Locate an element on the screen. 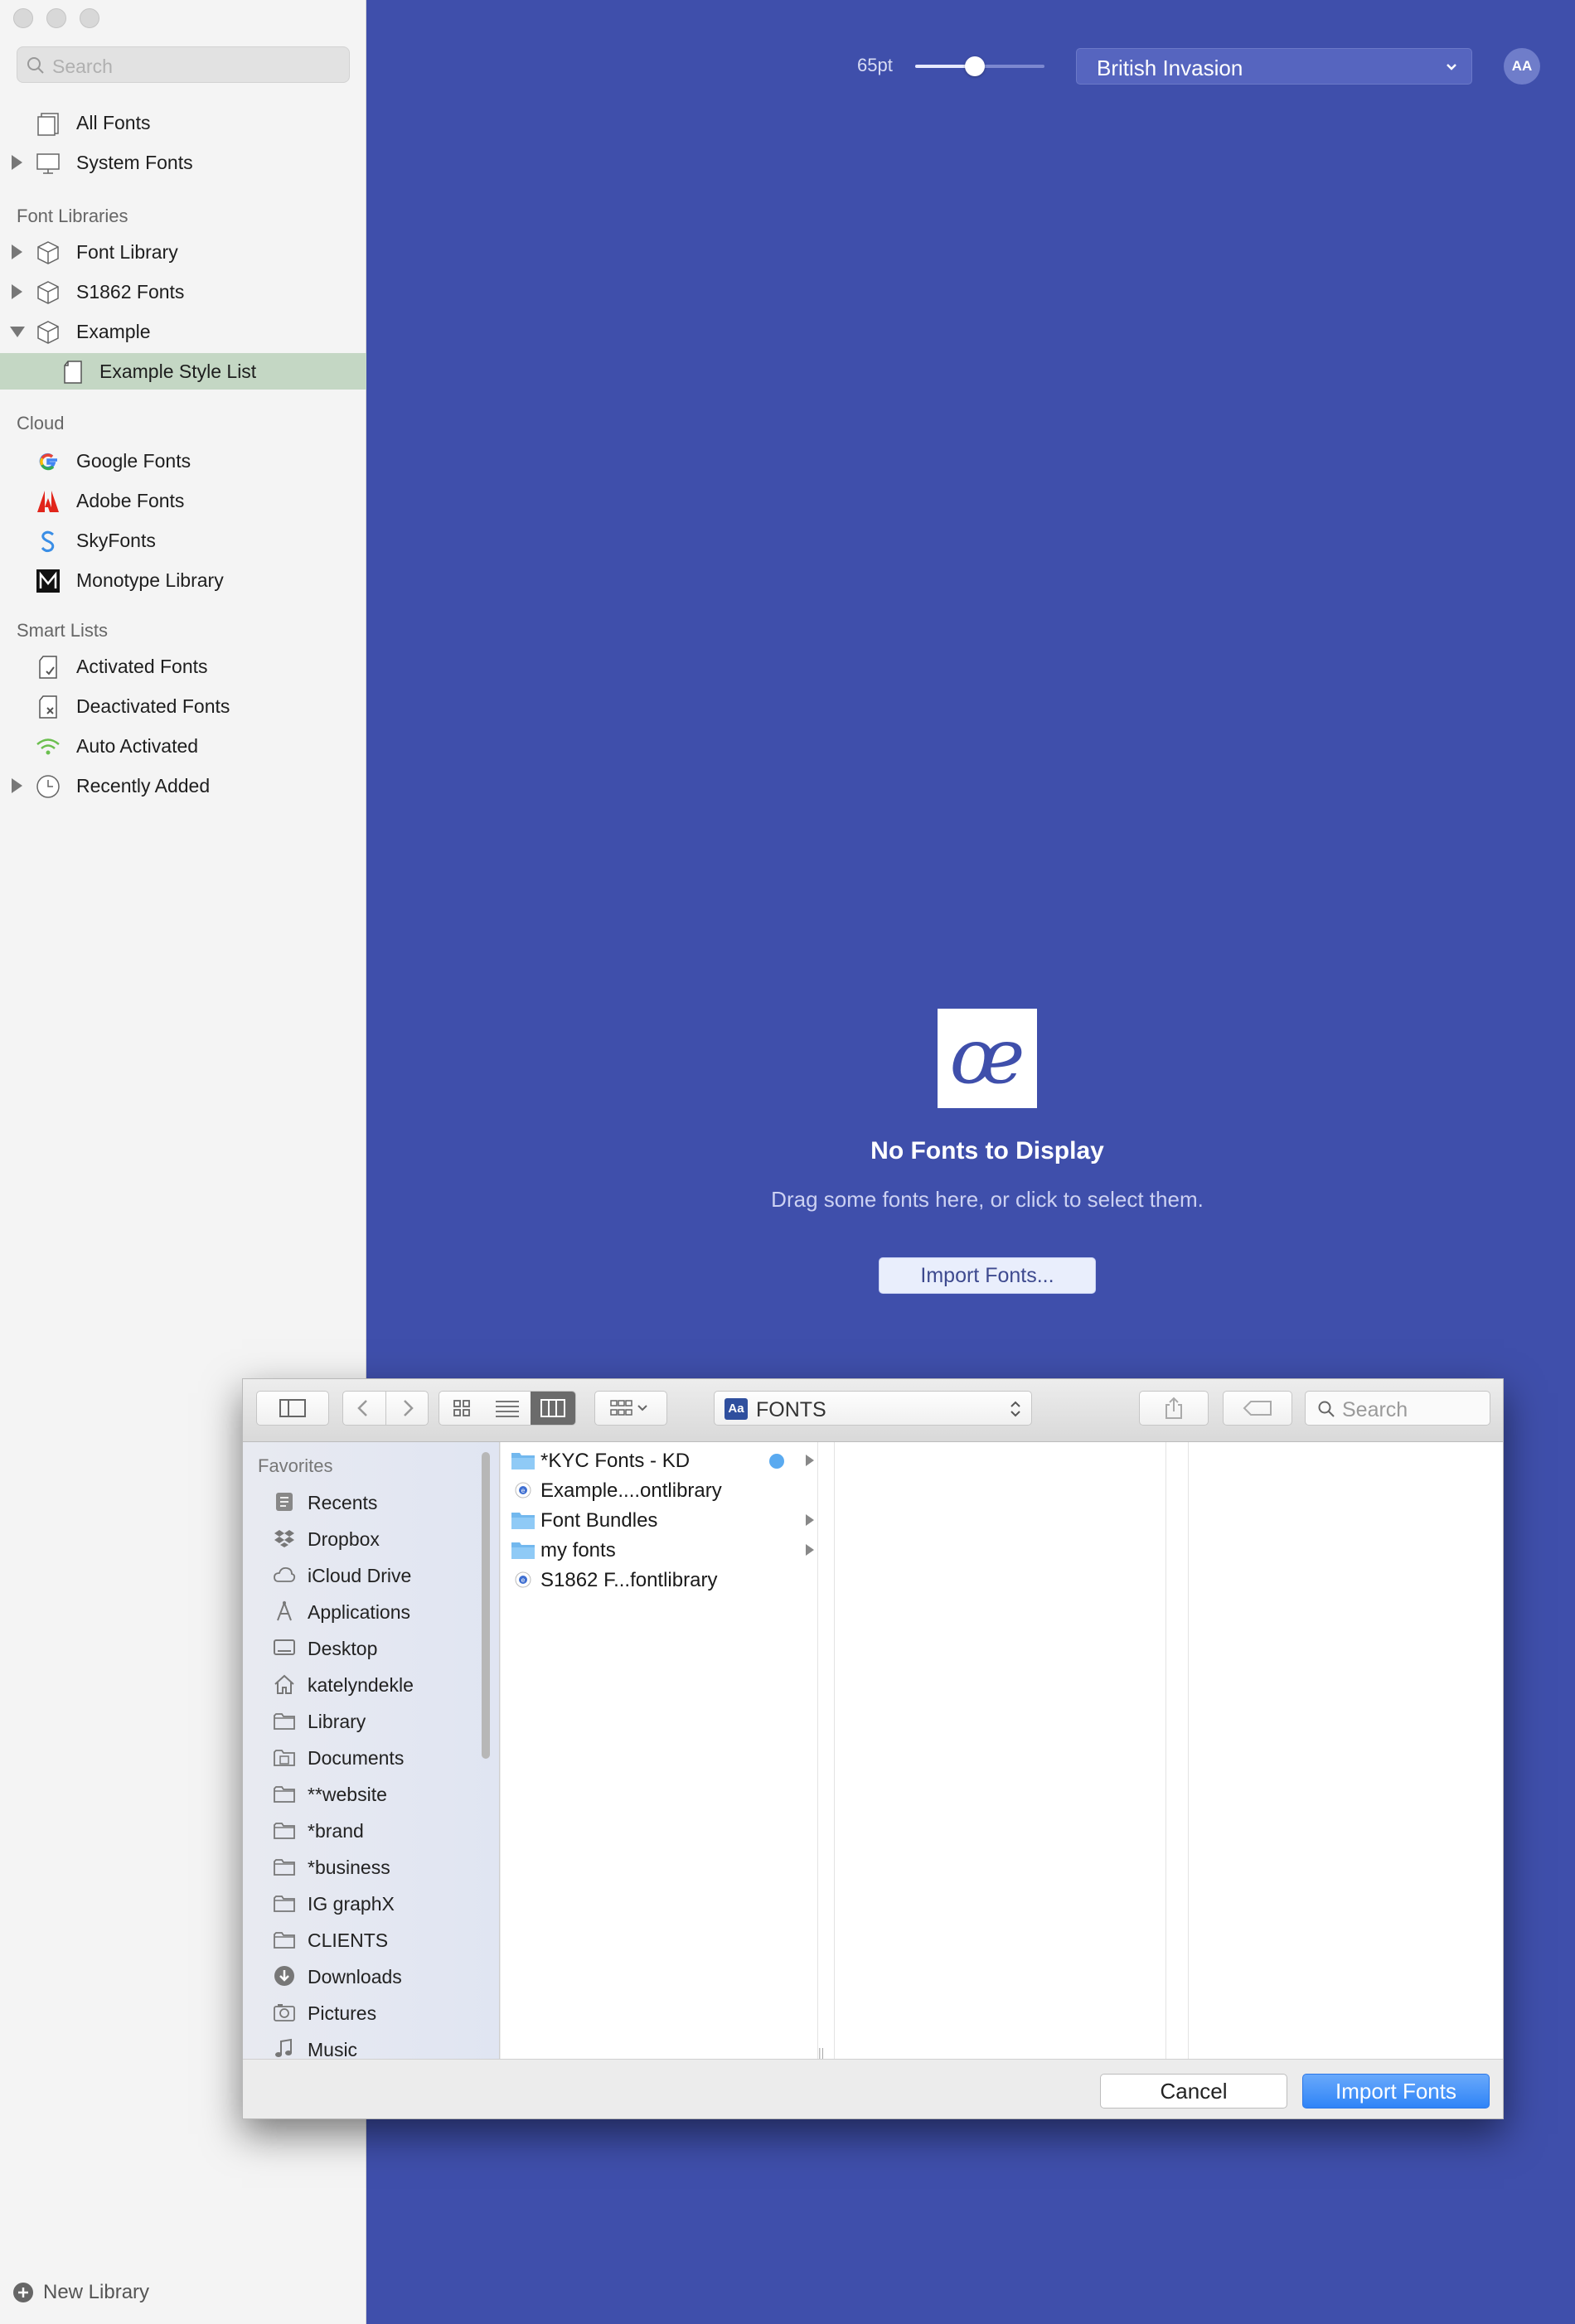  window-minimize-button is located at coordinates (56, 18).